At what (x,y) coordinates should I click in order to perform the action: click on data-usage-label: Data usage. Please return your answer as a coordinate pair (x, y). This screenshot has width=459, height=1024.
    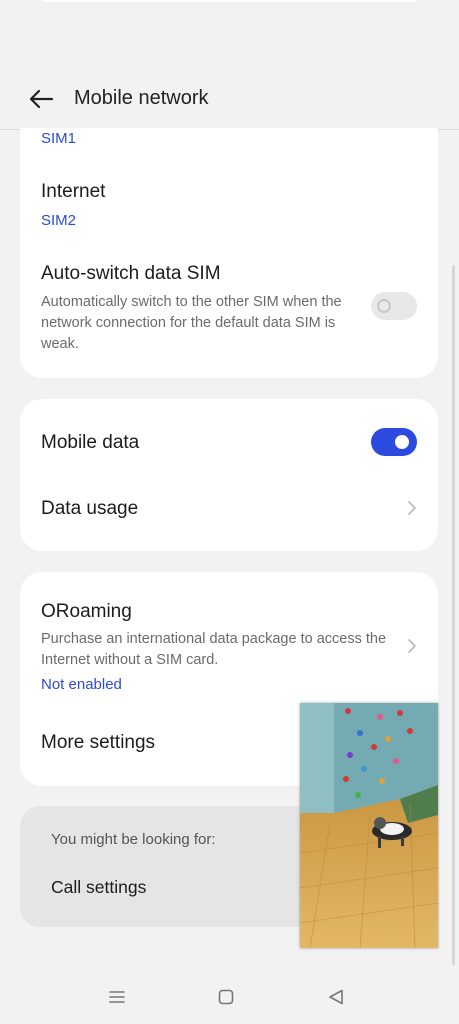
    Looking at the image, I should click on (90, 508).